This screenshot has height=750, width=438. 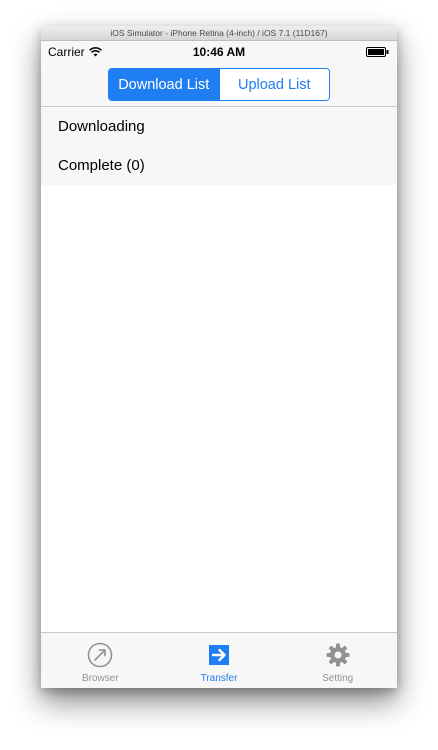 I want to click on list-segmented-control: Download List Upload List, so click(x=219, y=84).